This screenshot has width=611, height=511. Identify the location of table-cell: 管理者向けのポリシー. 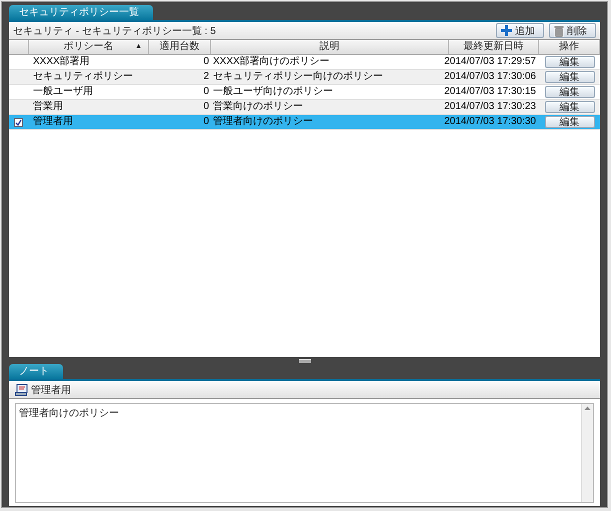
(263, 122).